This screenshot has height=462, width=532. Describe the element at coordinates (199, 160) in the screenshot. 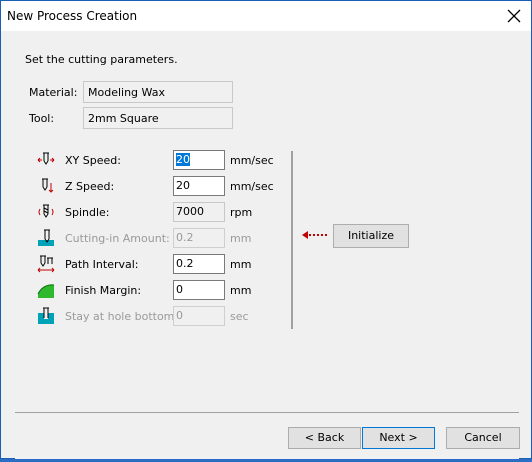

I see `xy-speed-input: 20` at that location.